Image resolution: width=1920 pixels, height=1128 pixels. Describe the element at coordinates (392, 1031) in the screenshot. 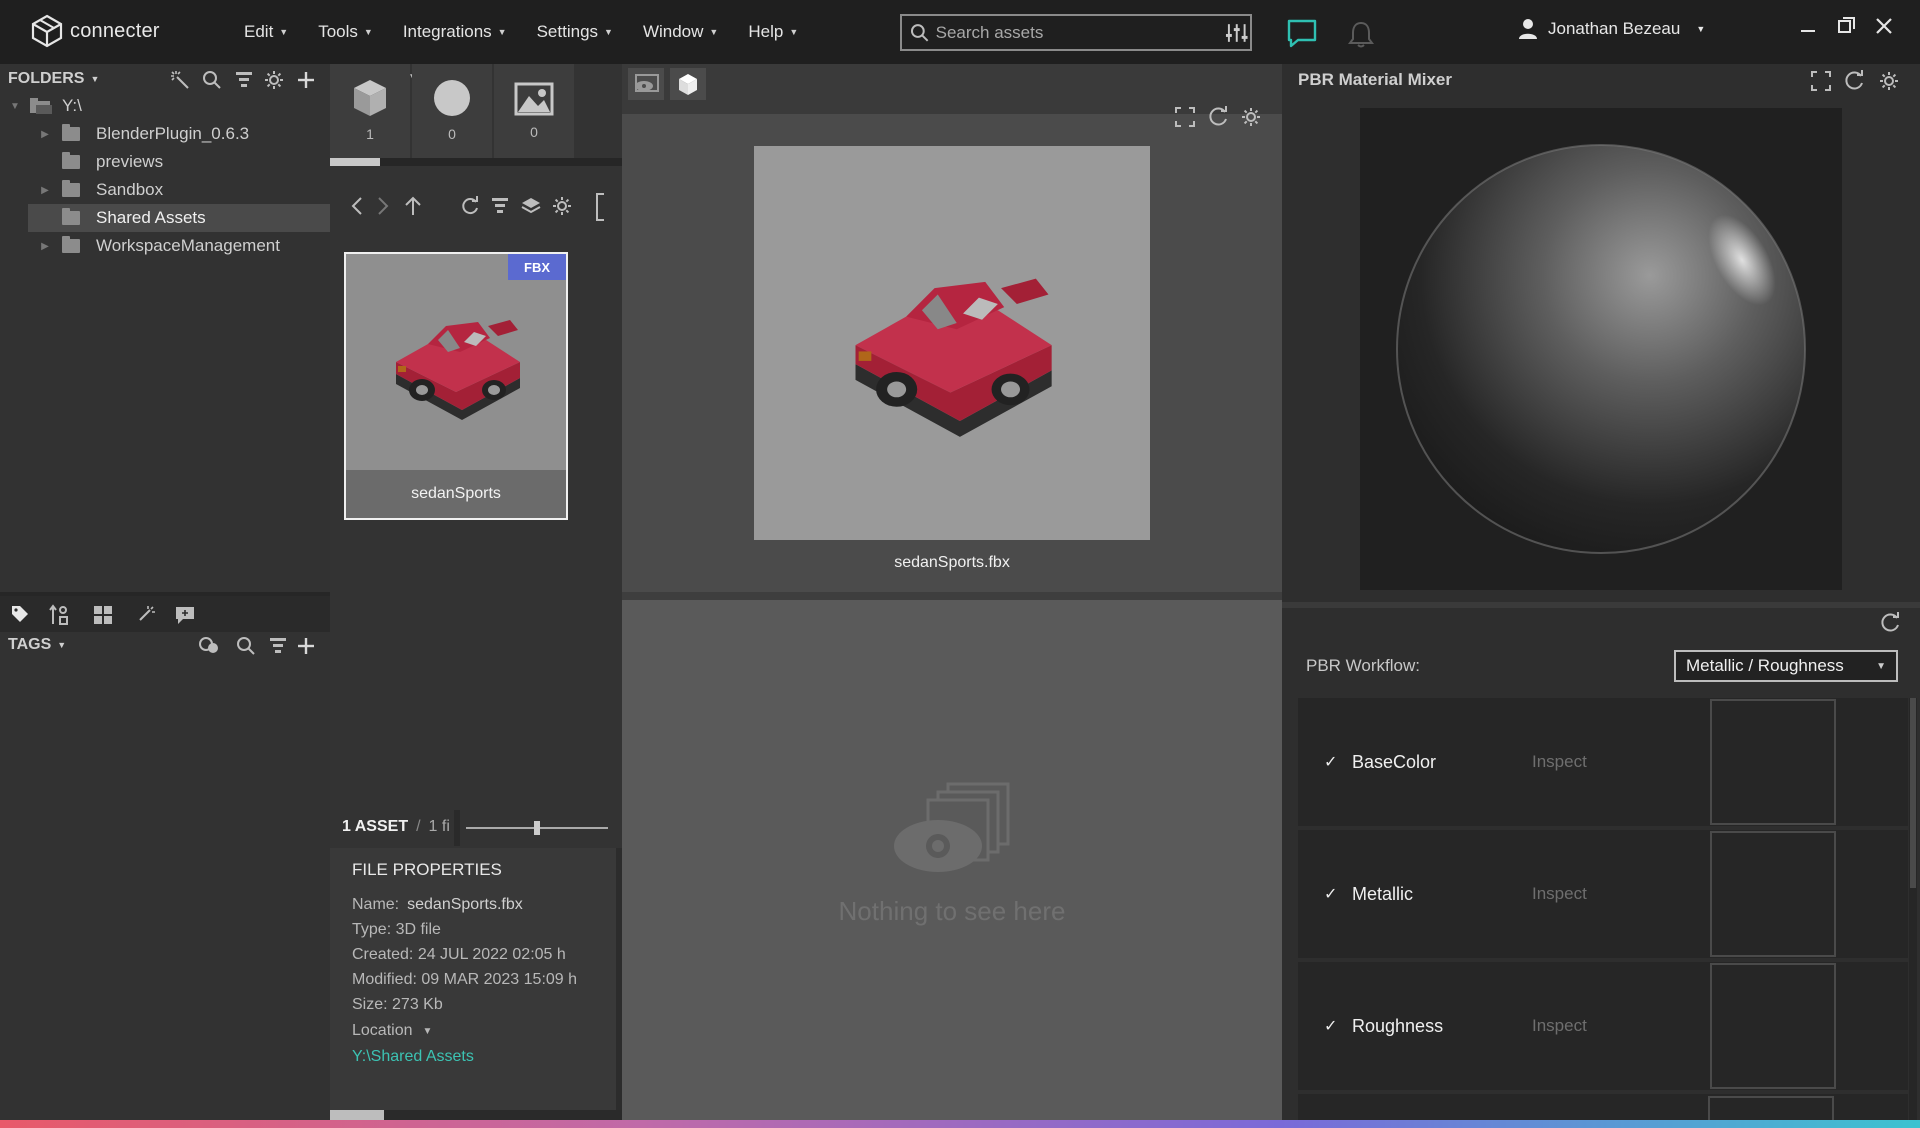

I see `location-toggle: Location ▼` at that location.